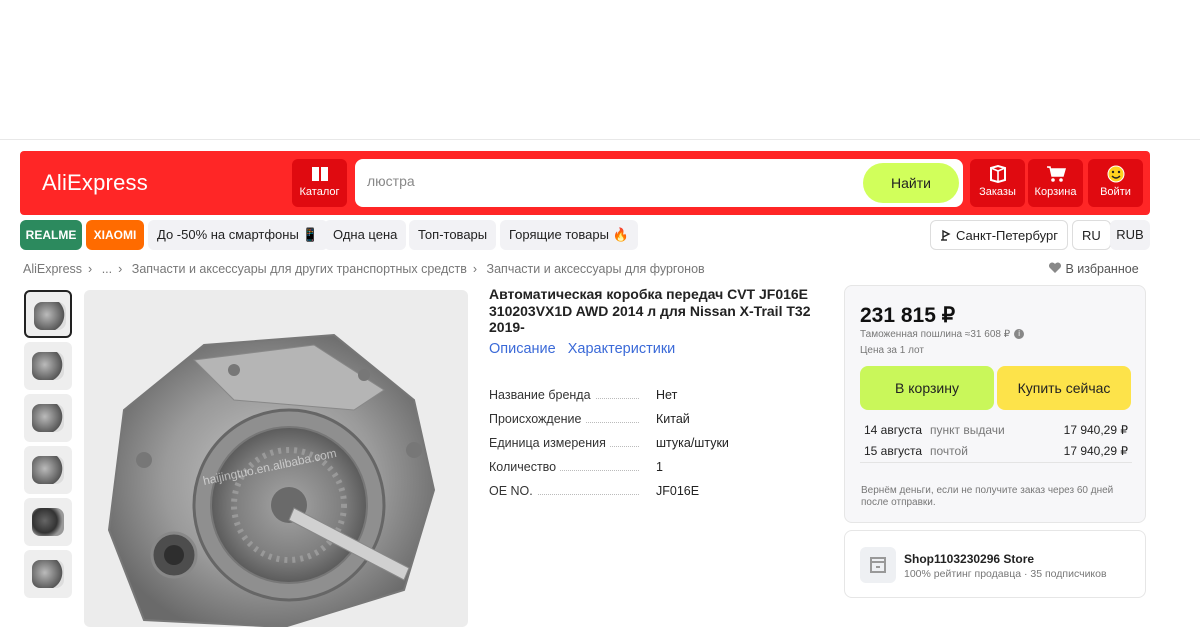 The width and height of the screenshot is (1200, 627). What do you see at coordinates (52, 269) in the screenshot?
I see `breadcrumb-item: AliExpress` at bounding box center [52, 269].